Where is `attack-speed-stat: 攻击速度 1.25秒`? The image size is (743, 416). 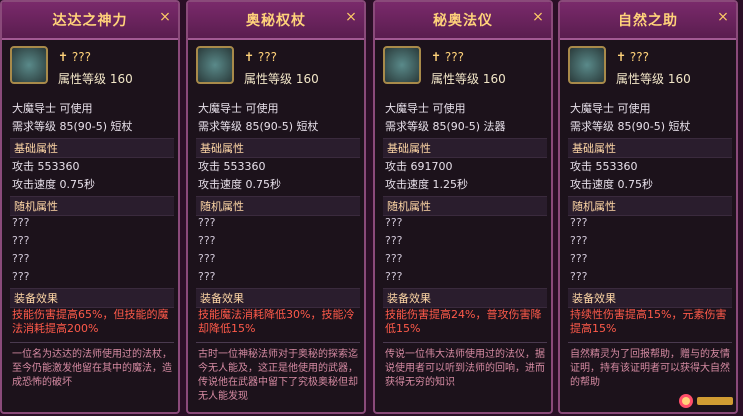
attack-speed-stat: 攻击速度 1.25秒 is located at coordinates (426, 184).